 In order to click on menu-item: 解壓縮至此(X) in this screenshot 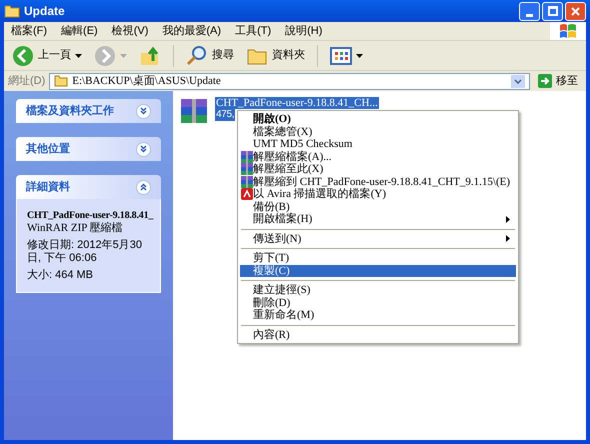, I will do `click(378, 169)`.